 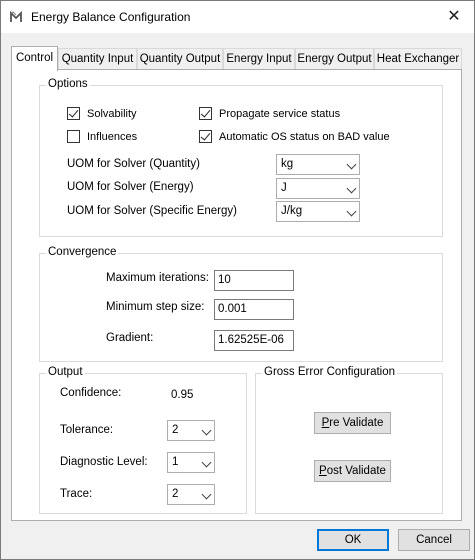 I want to click on tab-quantity-input: Quantity Input, so click(x=97, y=59).